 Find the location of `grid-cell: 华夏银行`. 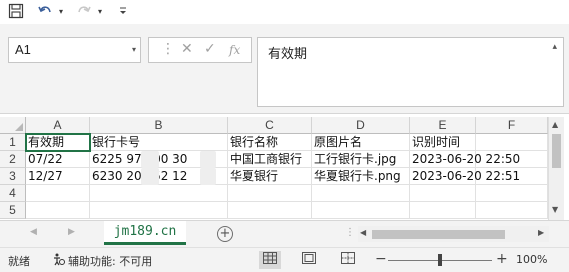

grid-cell: 华夏银行 is located at coordinates (270, 176).